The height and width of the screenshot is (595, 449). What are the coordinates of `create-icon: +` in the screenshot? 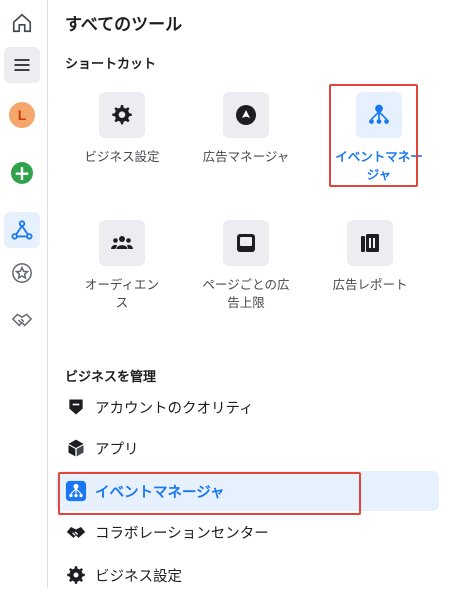 It's located at (22, 173).